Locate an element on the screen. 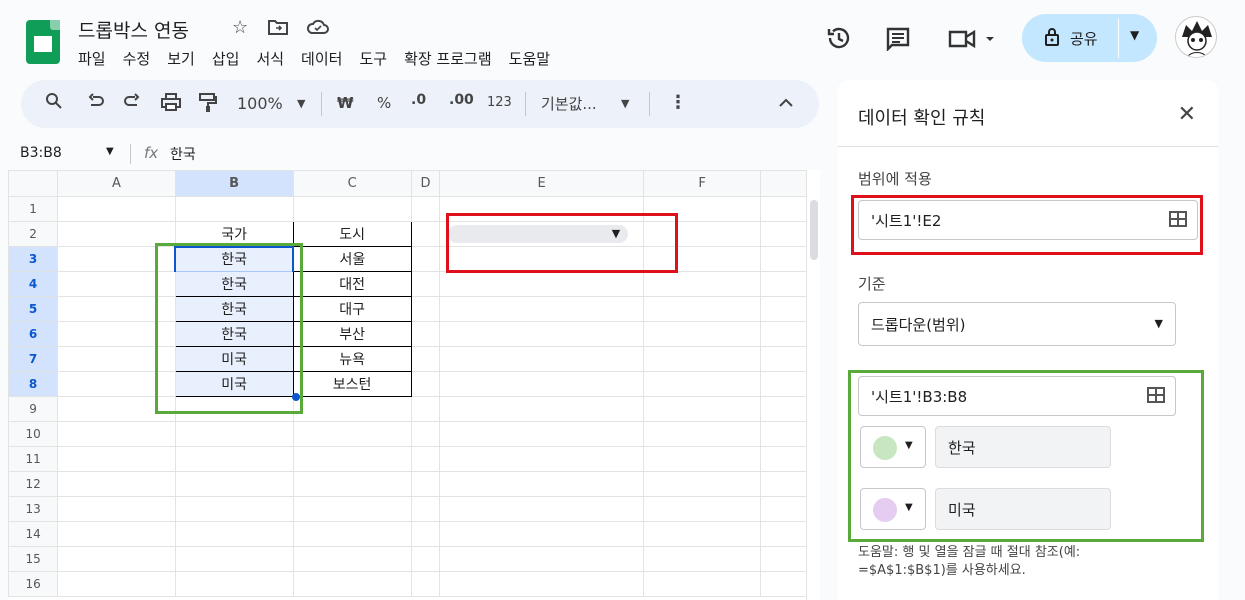 This screenshot has width=1245, height=600. column-header-a: A is located at coordinates (116, 183).